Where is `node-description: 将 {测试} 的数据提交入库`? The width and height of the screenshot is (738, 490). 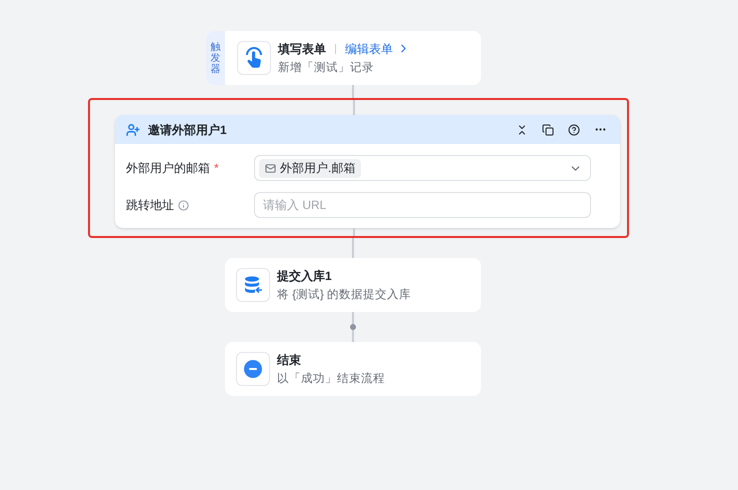 node-description: 将 {测试} 的数据提交入库 is located at coordinates (344, 294).